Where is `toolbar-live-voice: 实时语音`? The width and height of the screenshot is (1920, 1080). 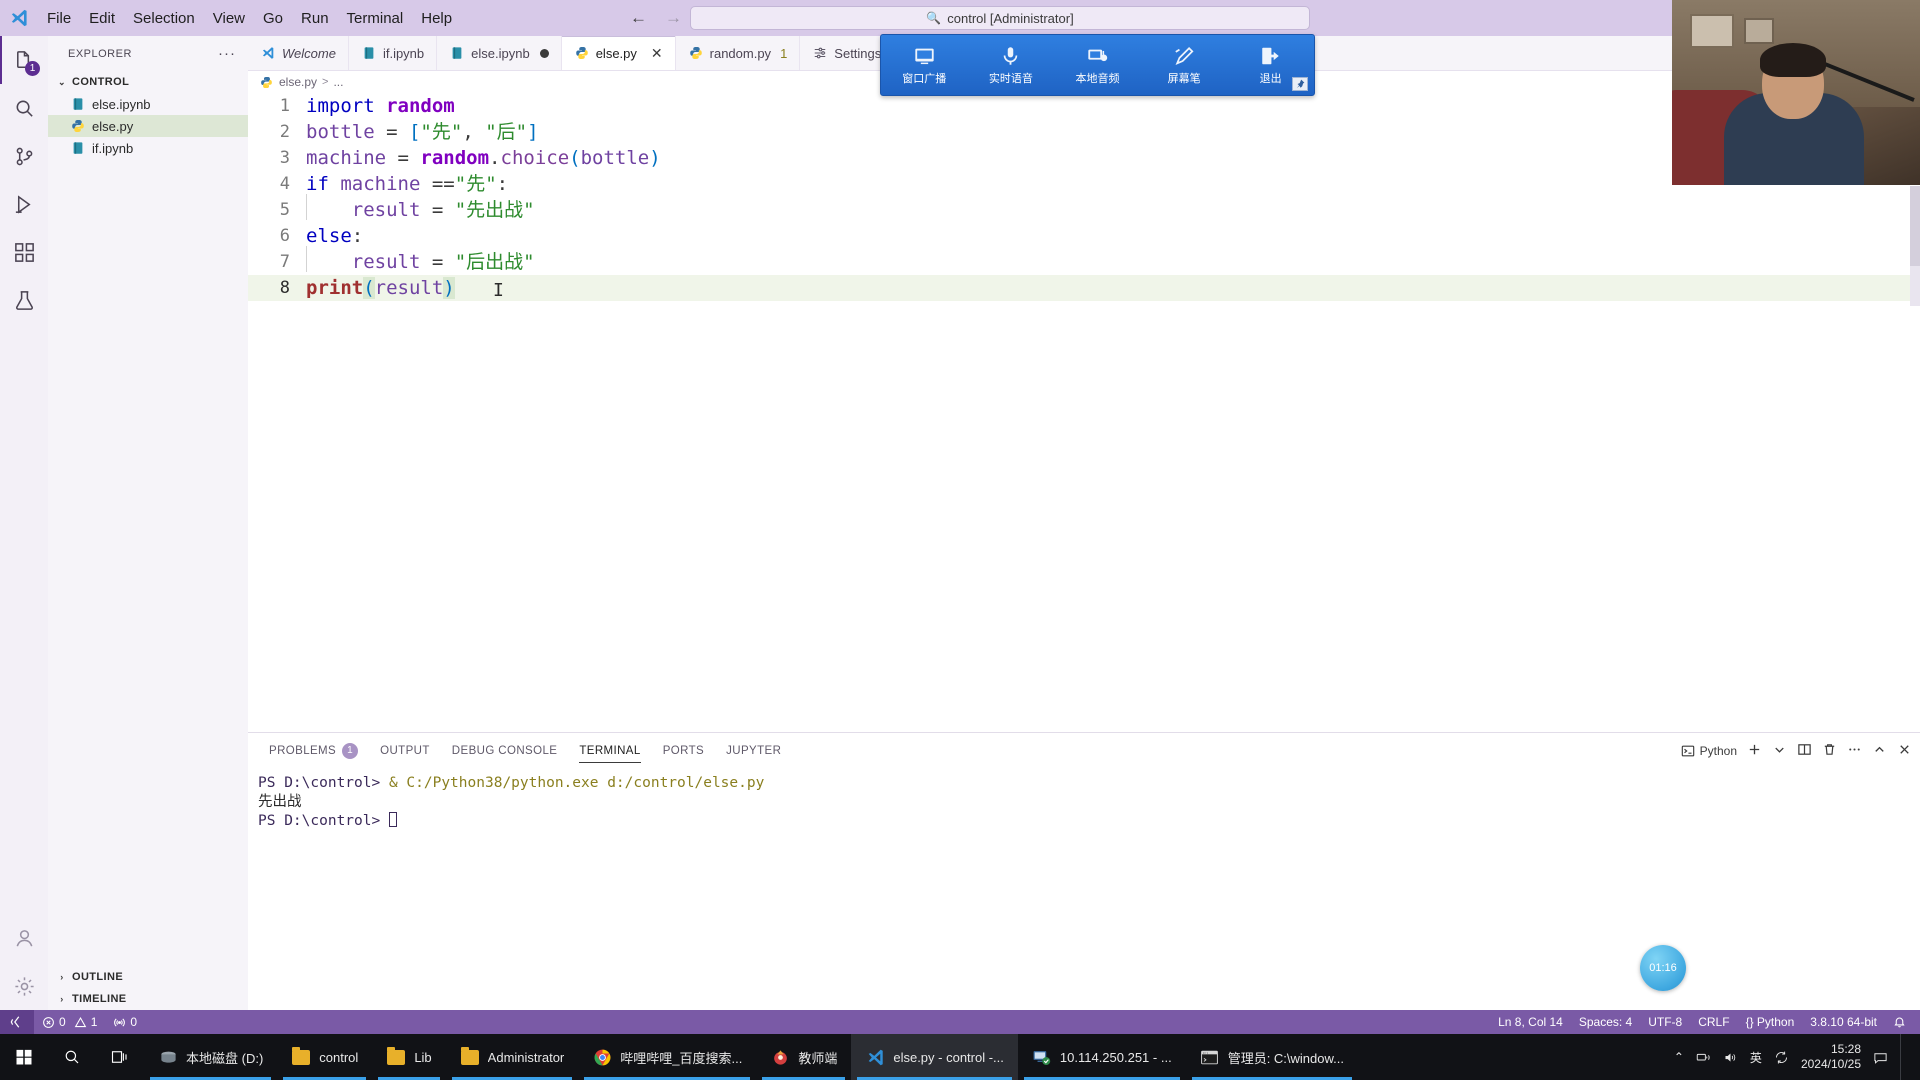 toolbar-live-voice: 实时语音 is located at coordinates (1011, 65).